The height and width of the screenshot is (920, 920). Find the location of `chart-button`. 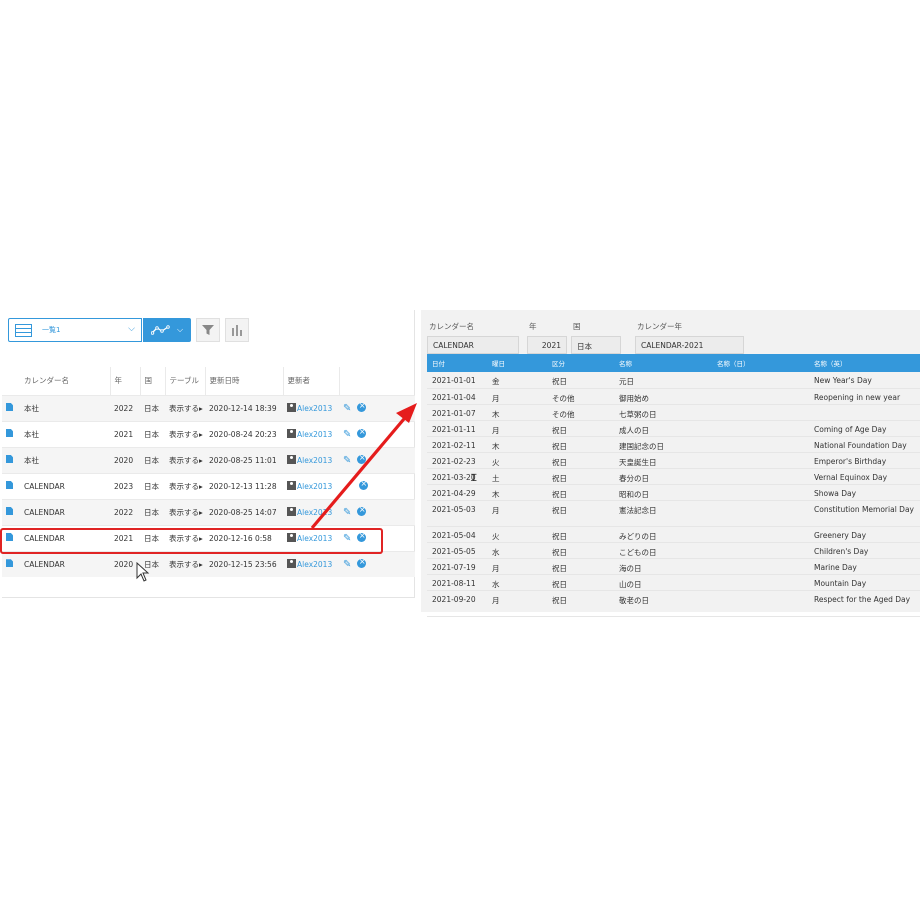

chart-button is located at coordinates (237, 330).